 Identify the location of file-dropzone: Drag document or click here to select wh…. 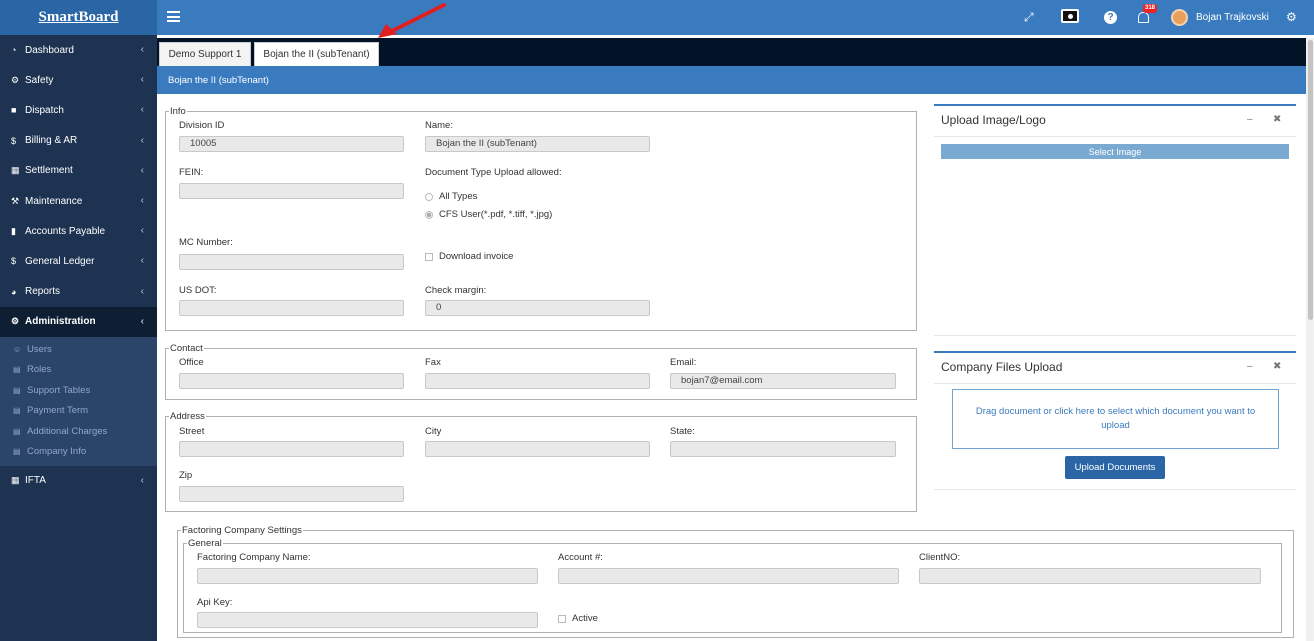
(1115, 419).